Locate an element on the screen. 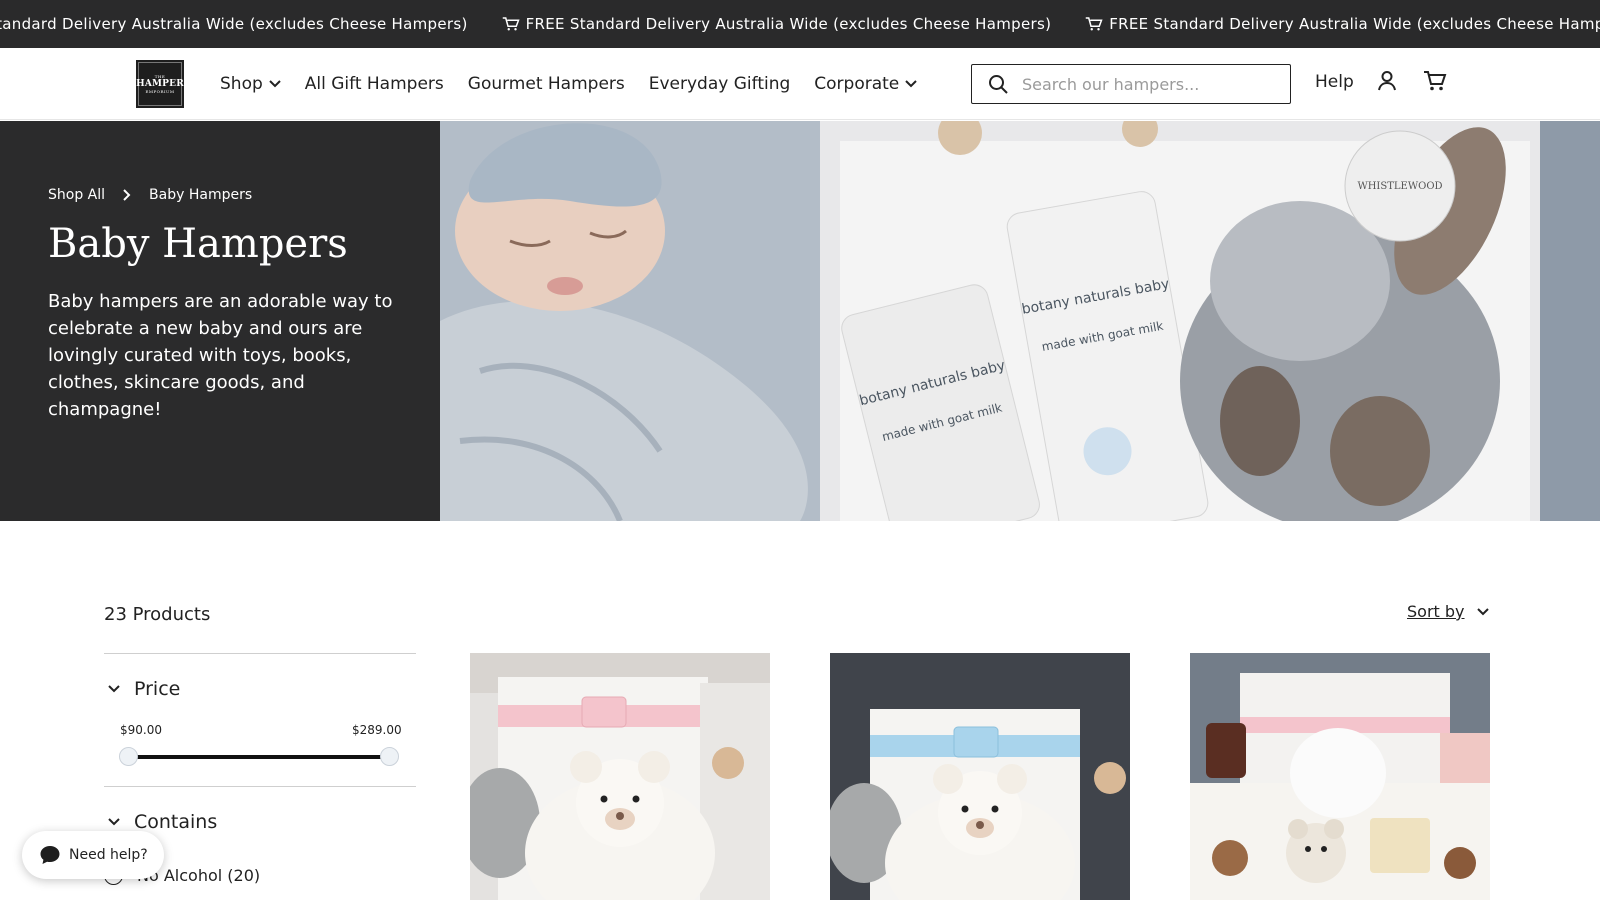 The height and width of the screenshot is (900, 1600). nav-item-gourmet-hampers: Gourmet Hampers is located at coordinates (546, 84).